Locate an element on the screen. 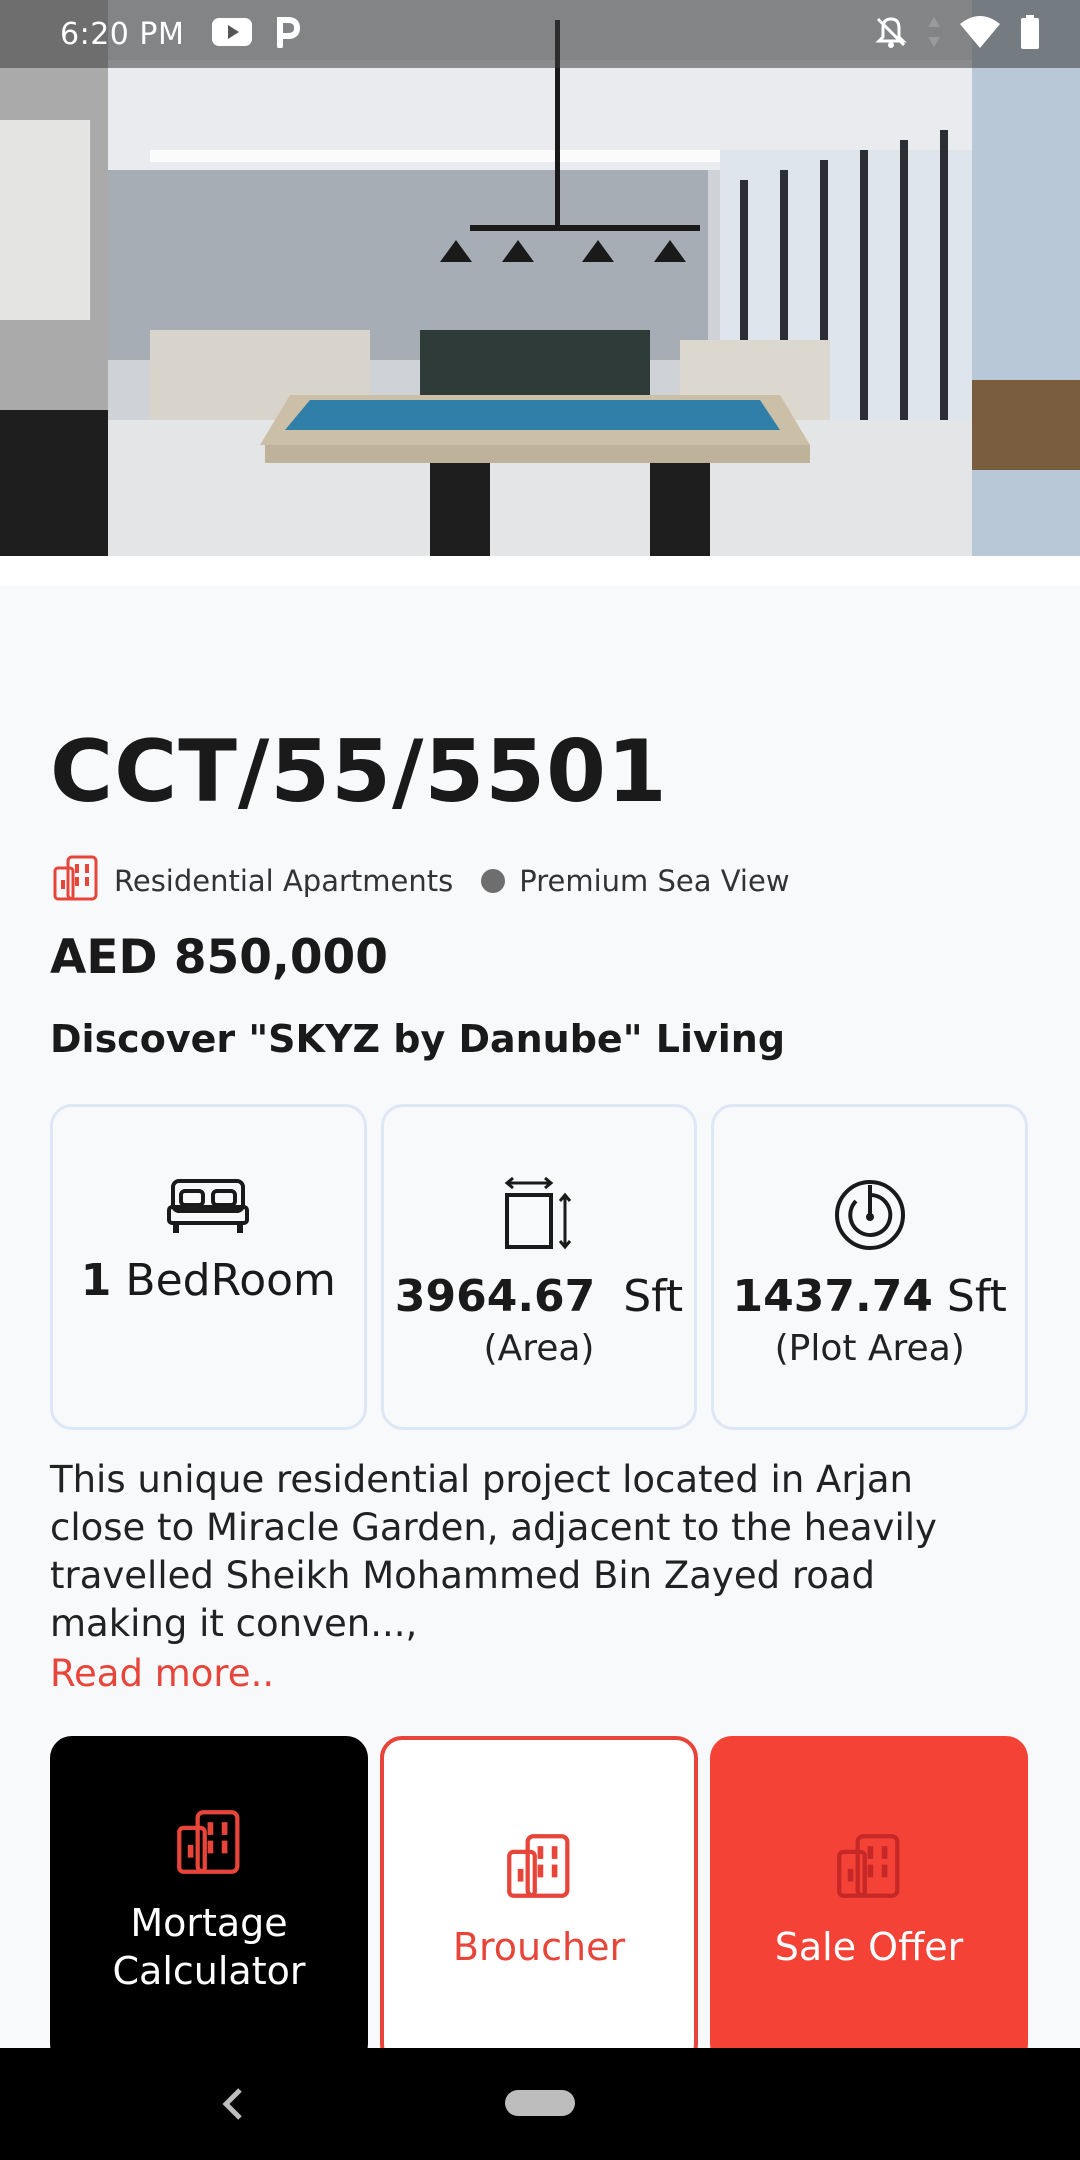 The image size is (1080, 2160). property-category: Residential Apartments is located at coordinates (284, 881).